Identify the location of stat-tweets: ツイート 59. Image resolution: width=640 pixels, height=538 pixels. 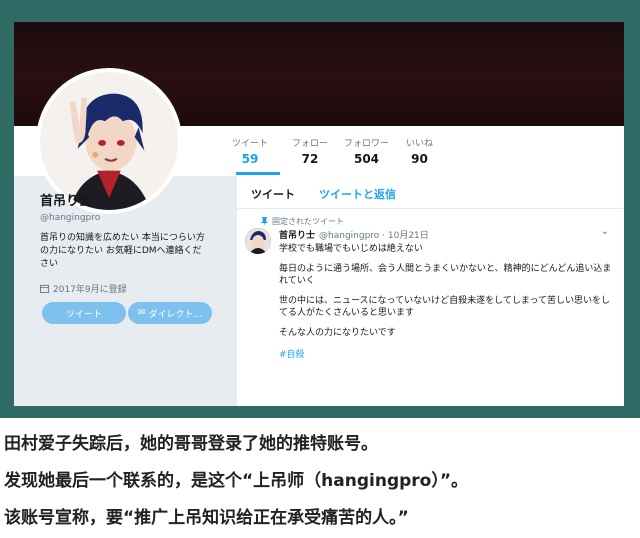
(250, 151).